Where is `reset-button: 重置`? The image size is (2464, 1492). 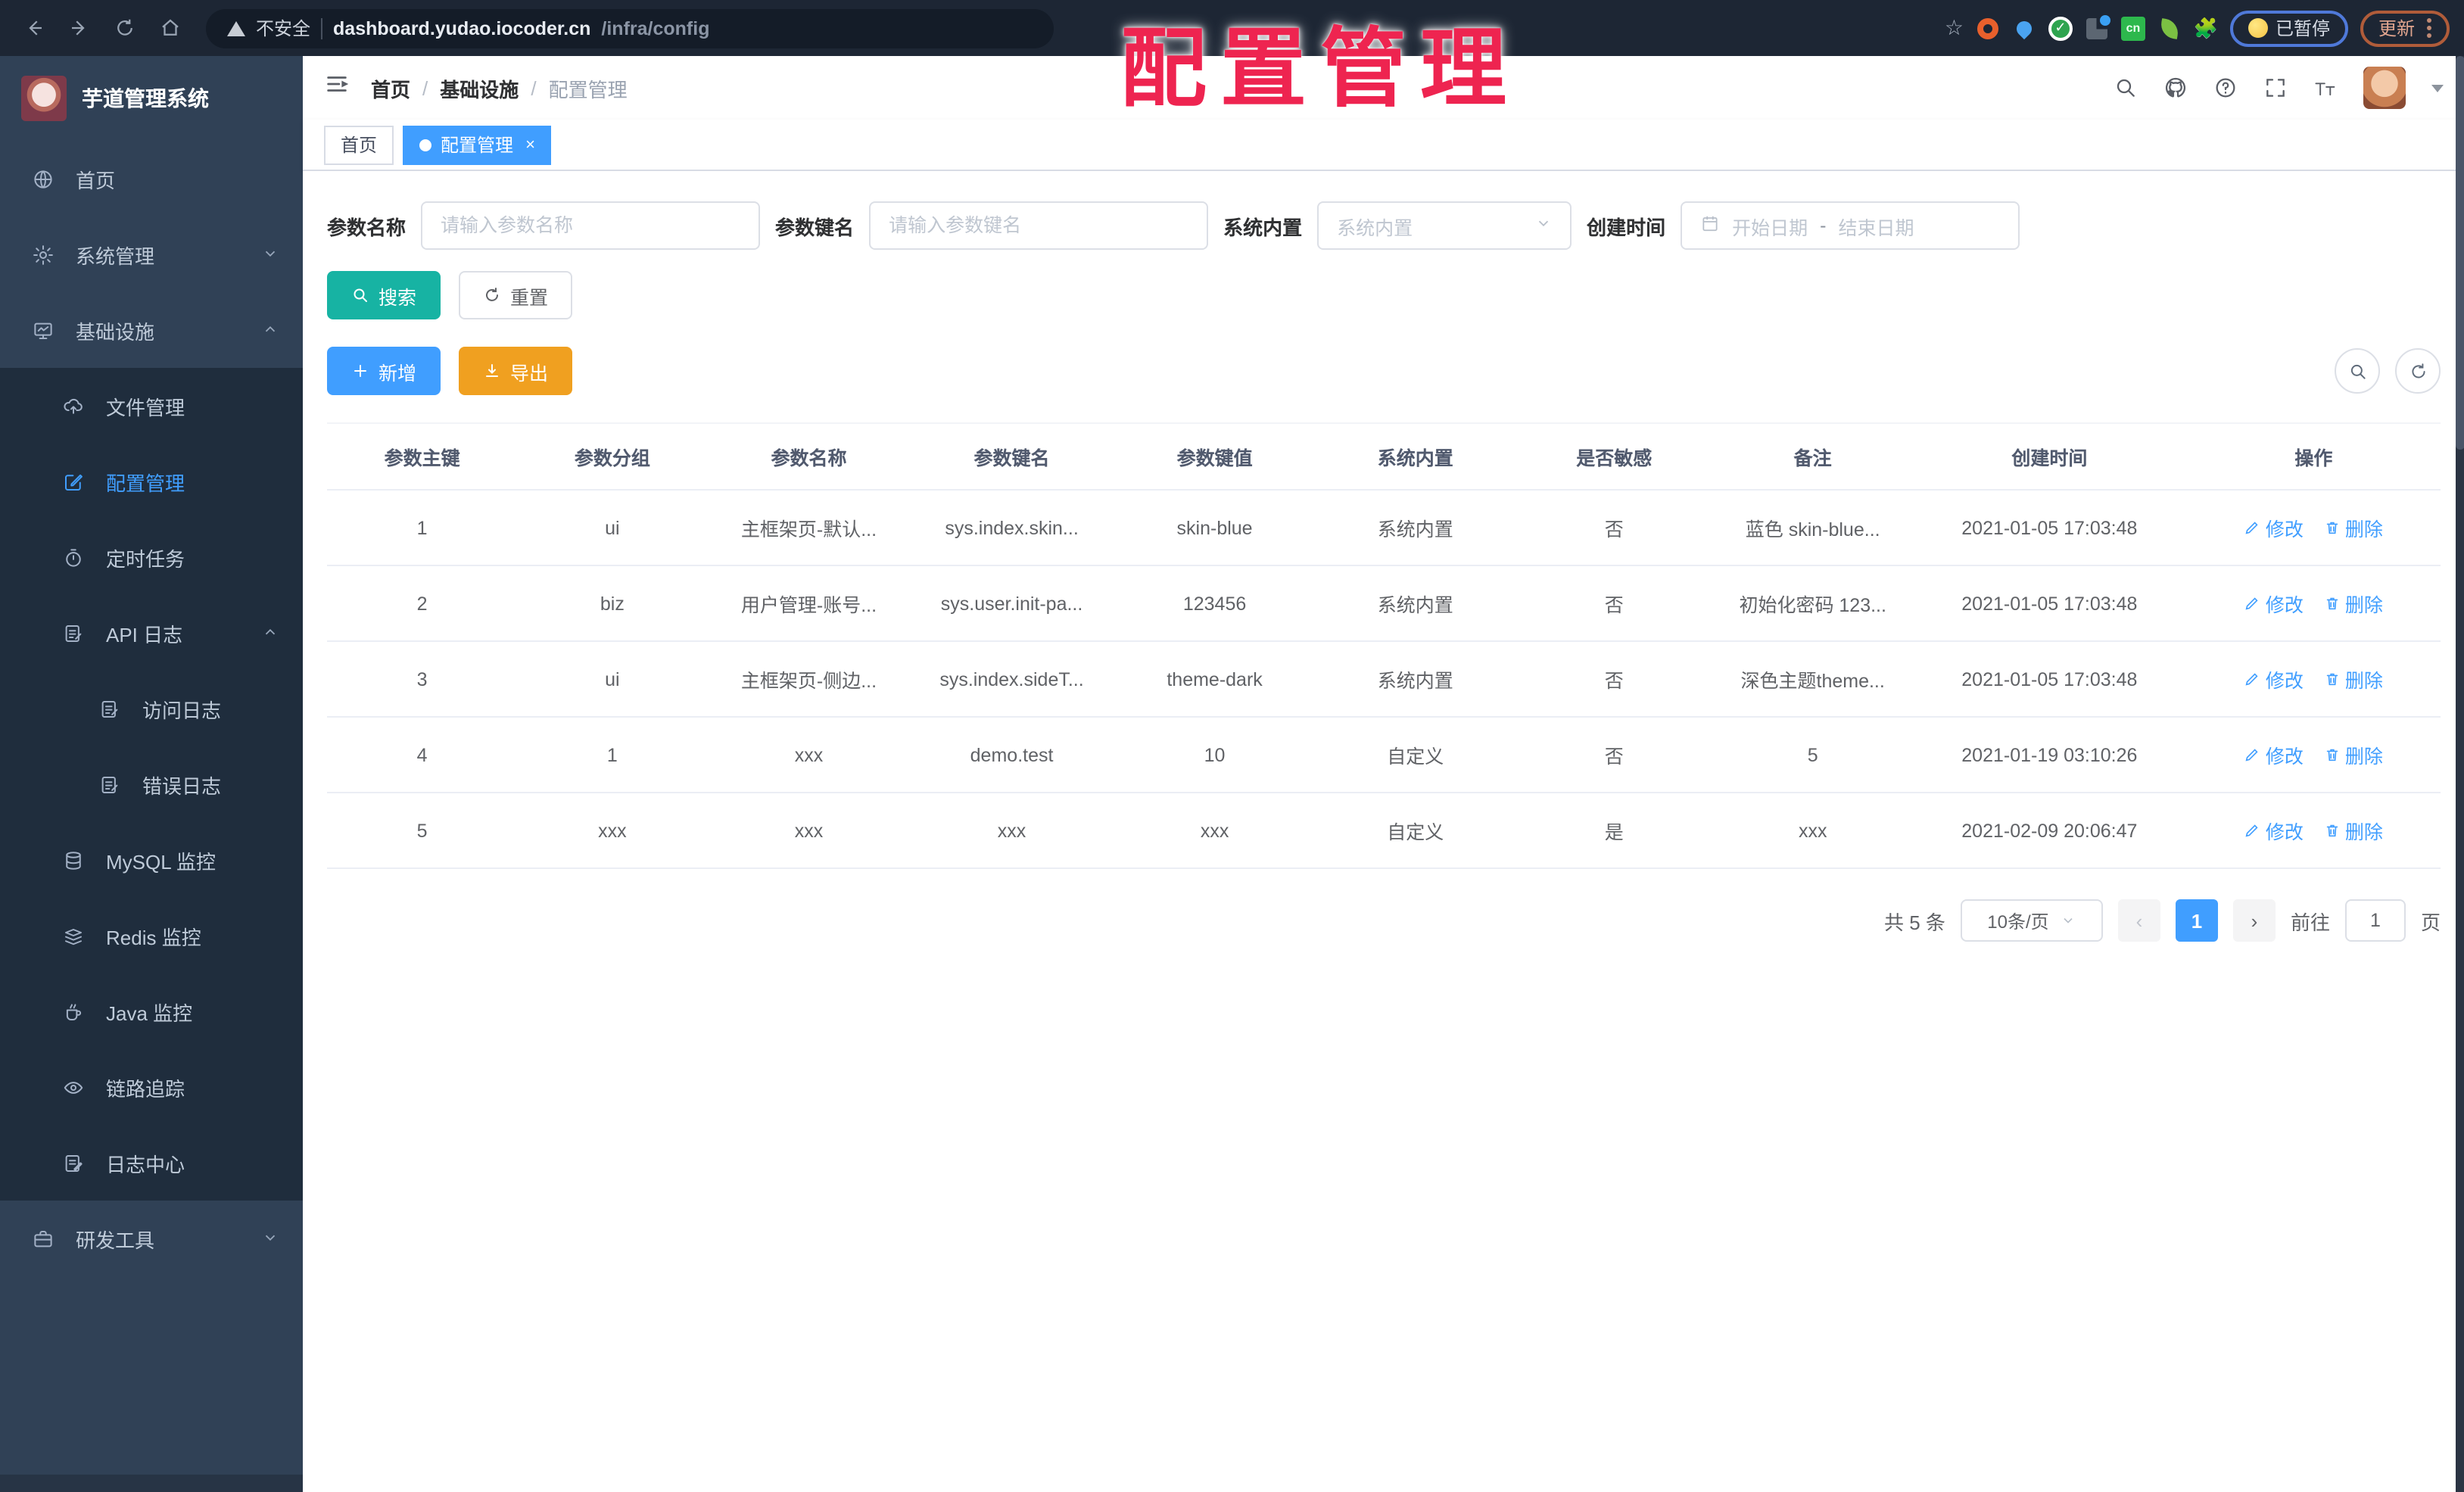
reset-button: 重置 is located at coordinates (516, 295).